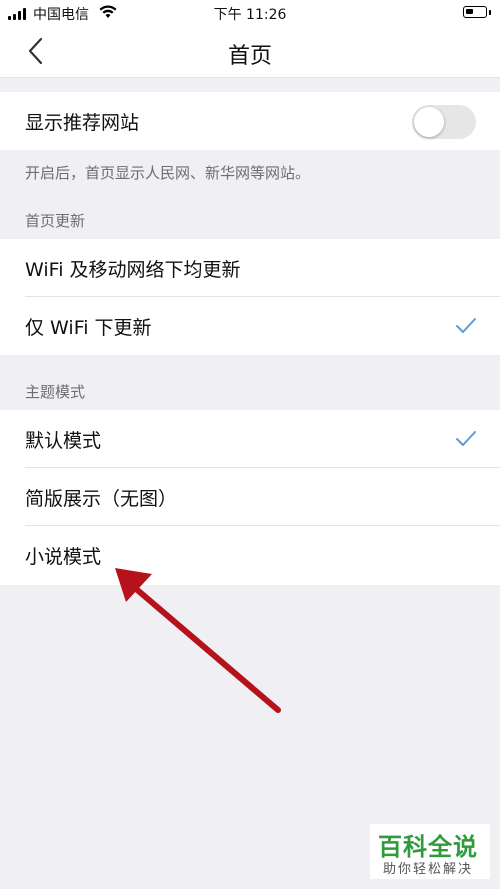  I want to click on theme-option-simple: 简版展示（无图）, so click(250, 497).